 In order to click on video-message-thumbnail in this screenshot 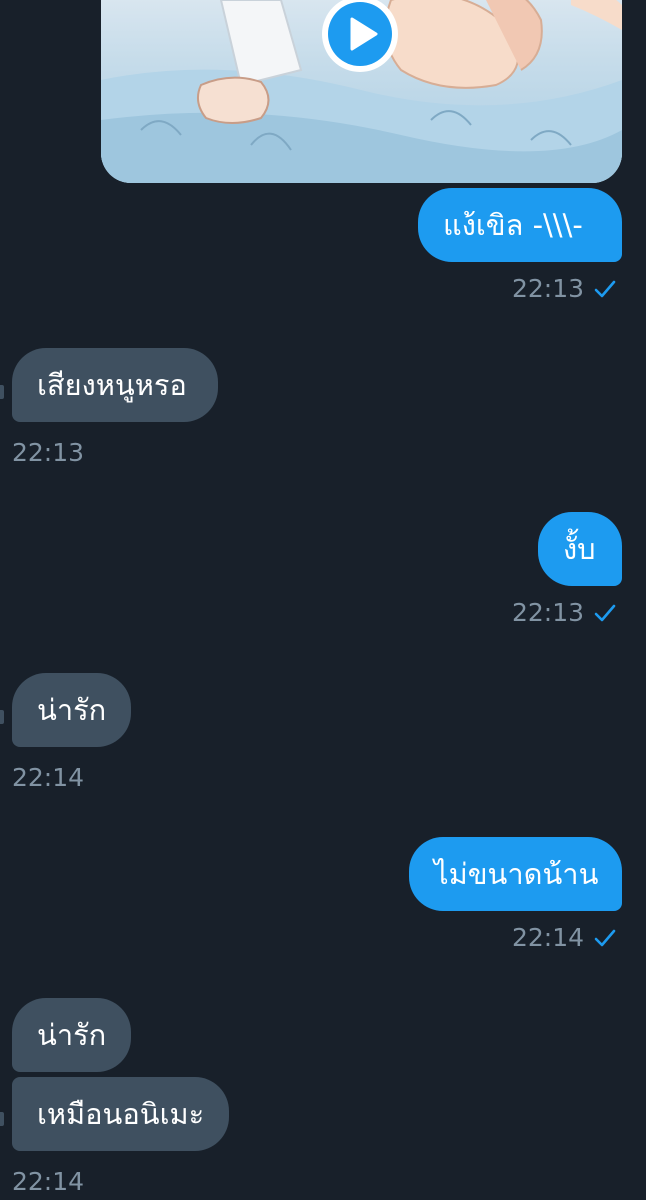, I will do `click(361, 91)`.